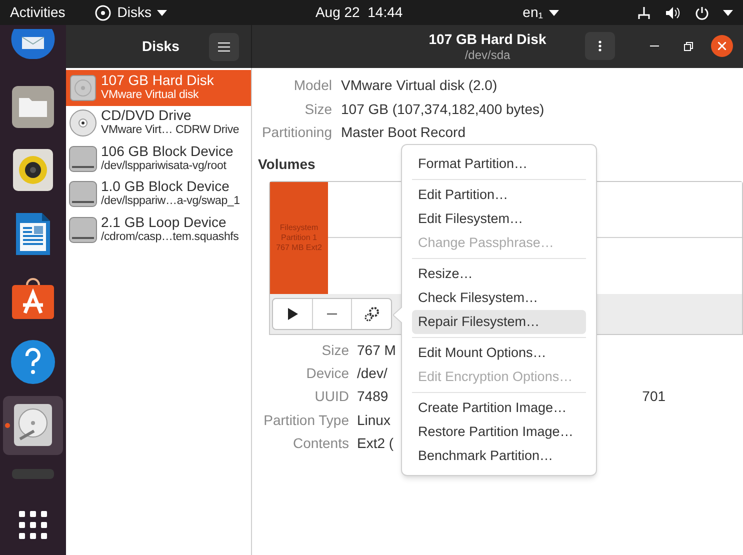  Describe the element at coordinates (38, 12) in the screenshot. I see `activities-button: Activities` at that location.